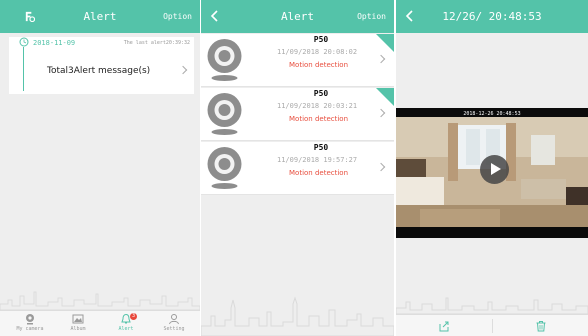 This screenshot has height=336, width=588. I want to click on share-icon, so click(444, 326).